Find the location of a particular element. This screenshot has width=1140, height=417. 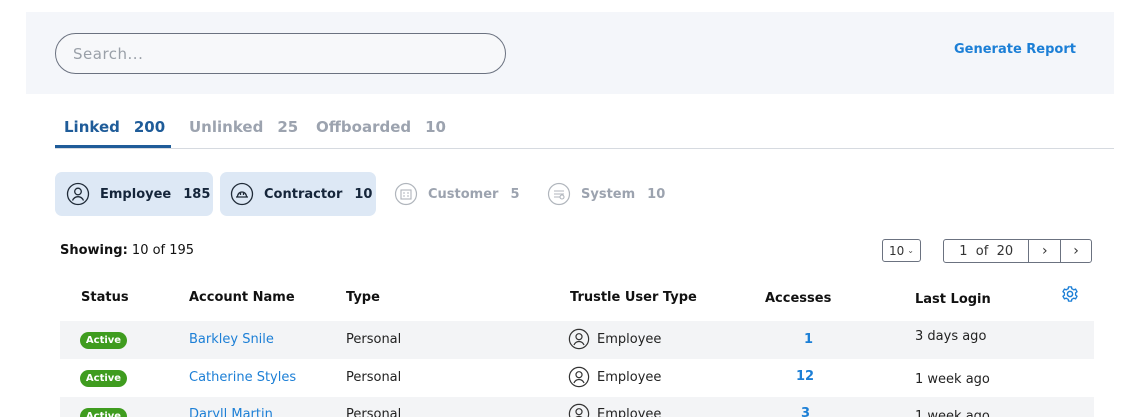

filter-customer: Customer 5 is located at coordinates (459, 194).